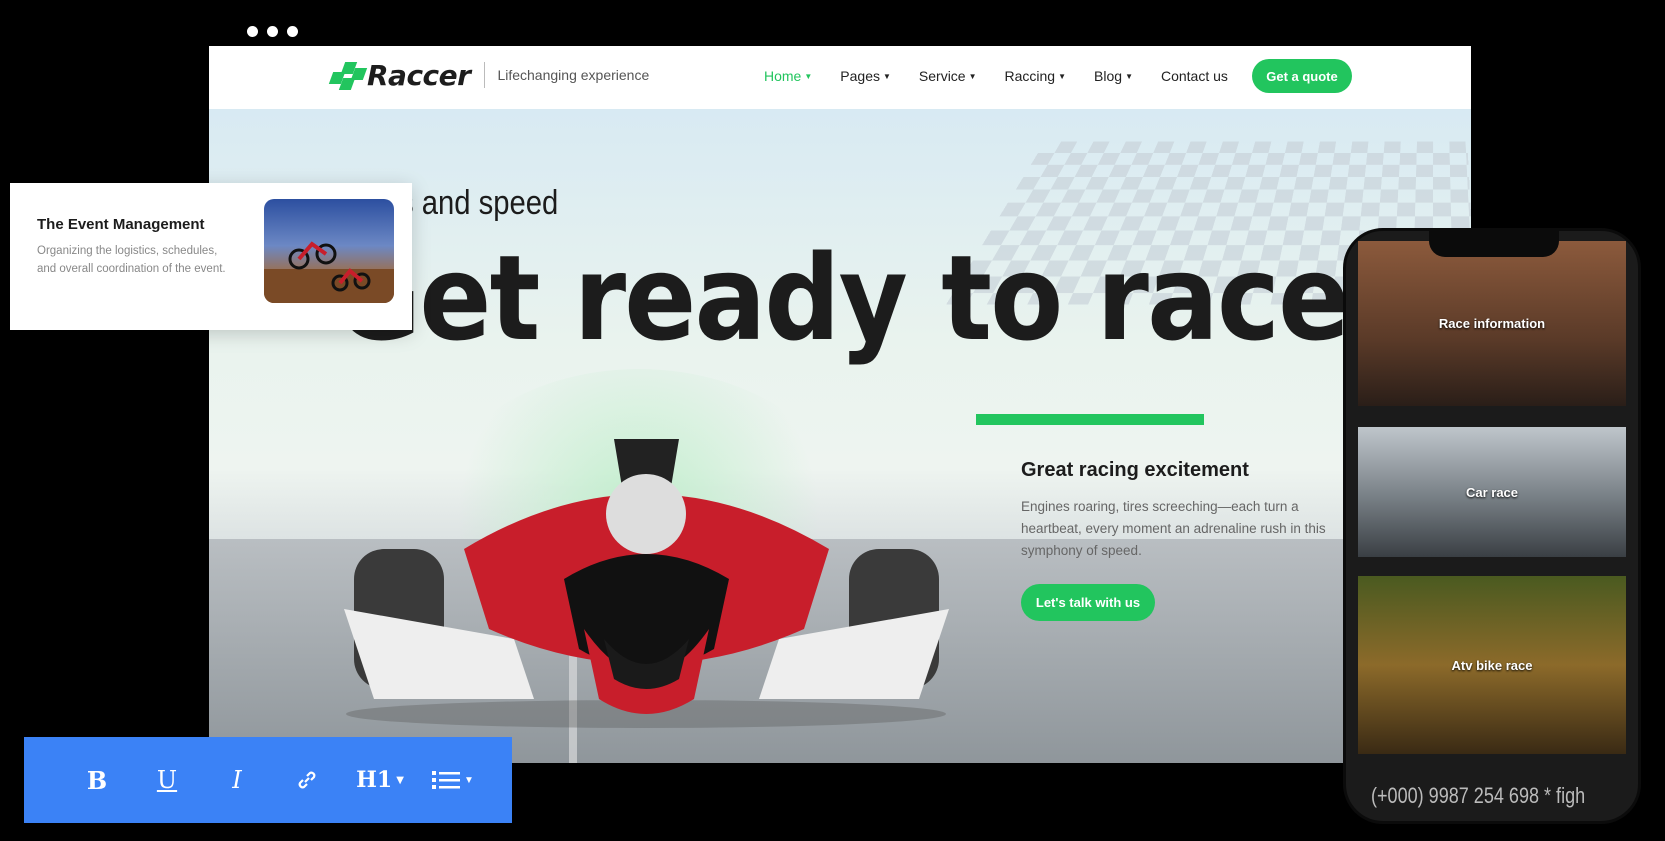  What do you see at coordinates (842, 298) in the screenshot?
I see `hero-headline: Get ready to race` at bounding box center [842, 298].